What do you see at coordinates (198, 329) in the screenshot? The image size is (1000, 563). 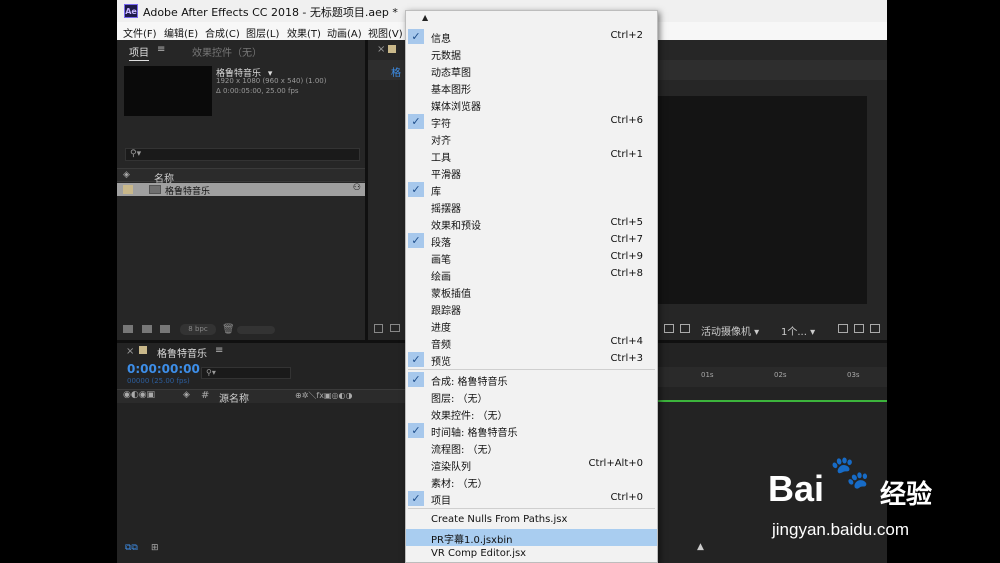 I see `bpc-button: 8 bpc` at bounding box center [198, 329].